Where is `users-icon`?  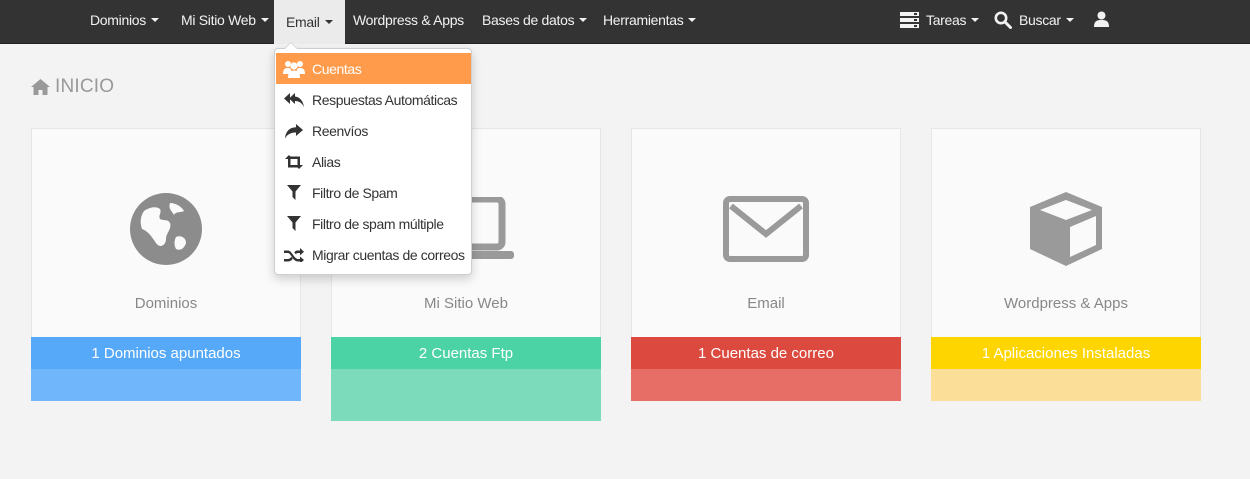 users-icon is located at coordinates (294, 69).